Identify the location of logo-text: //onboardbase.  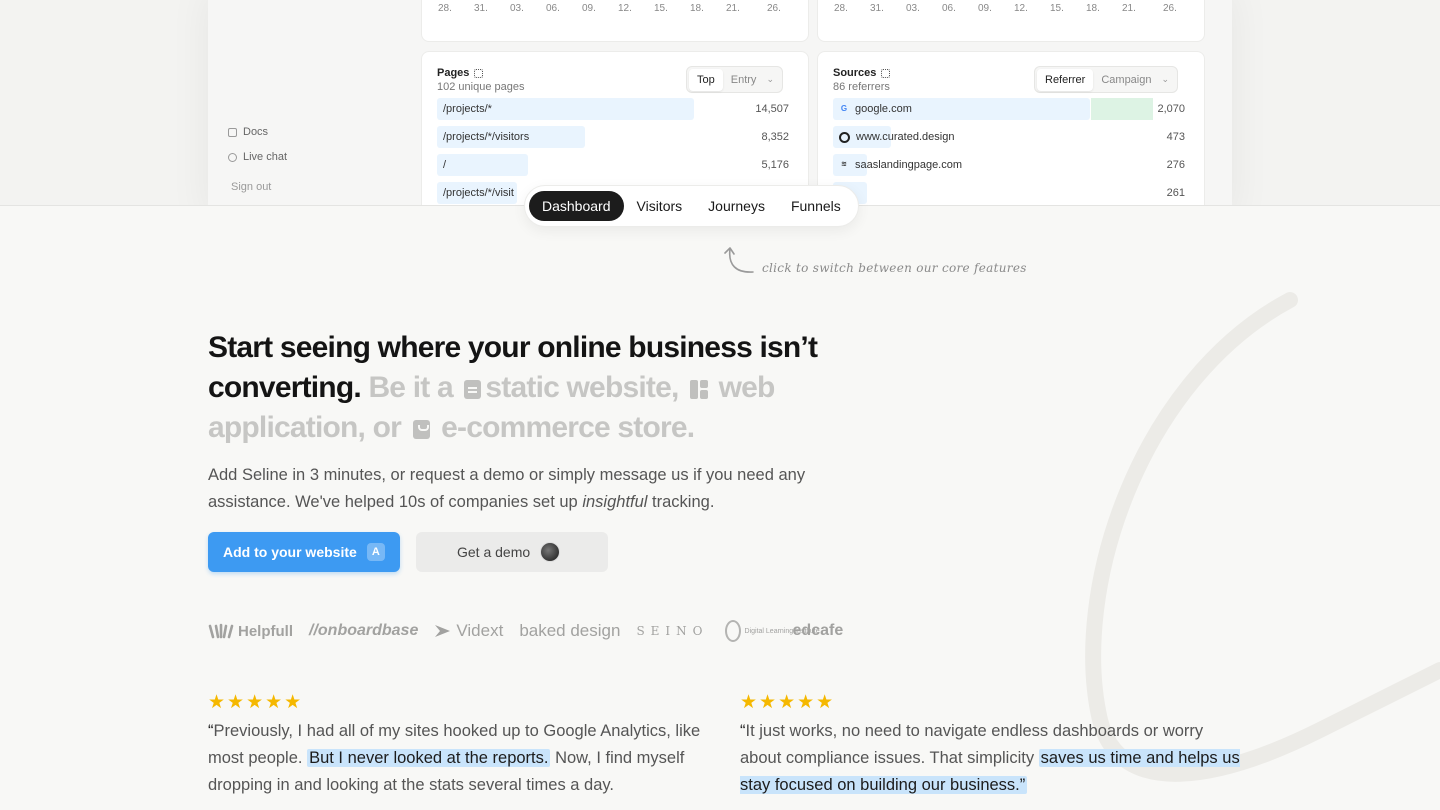
(364, 630).